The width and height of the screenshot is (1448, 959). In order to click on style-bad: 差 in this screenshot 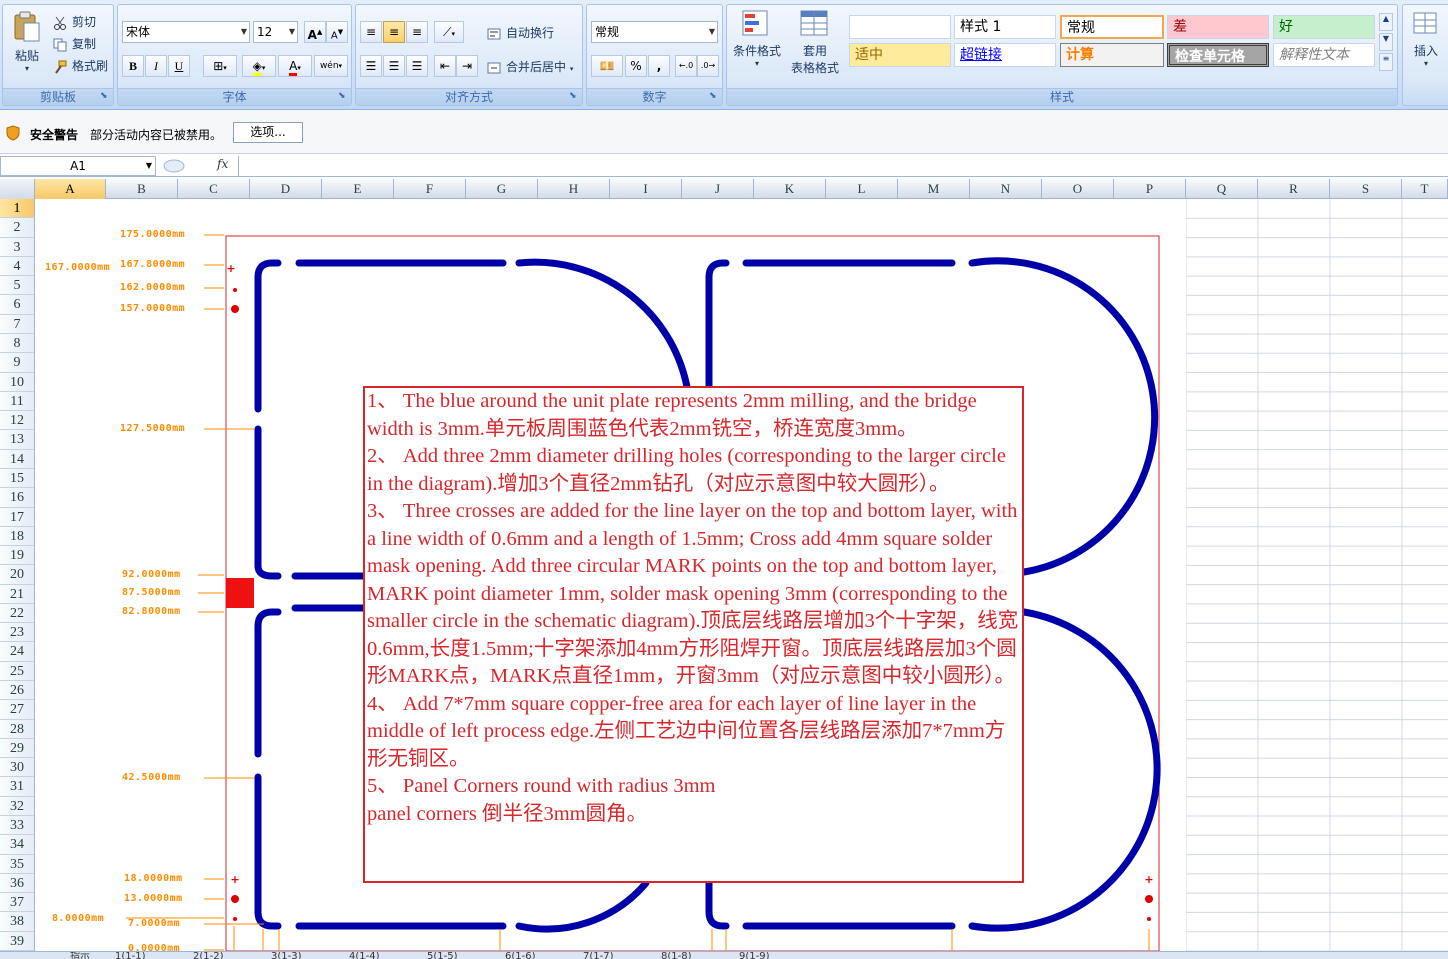, I will do `click(1218, 27)`.